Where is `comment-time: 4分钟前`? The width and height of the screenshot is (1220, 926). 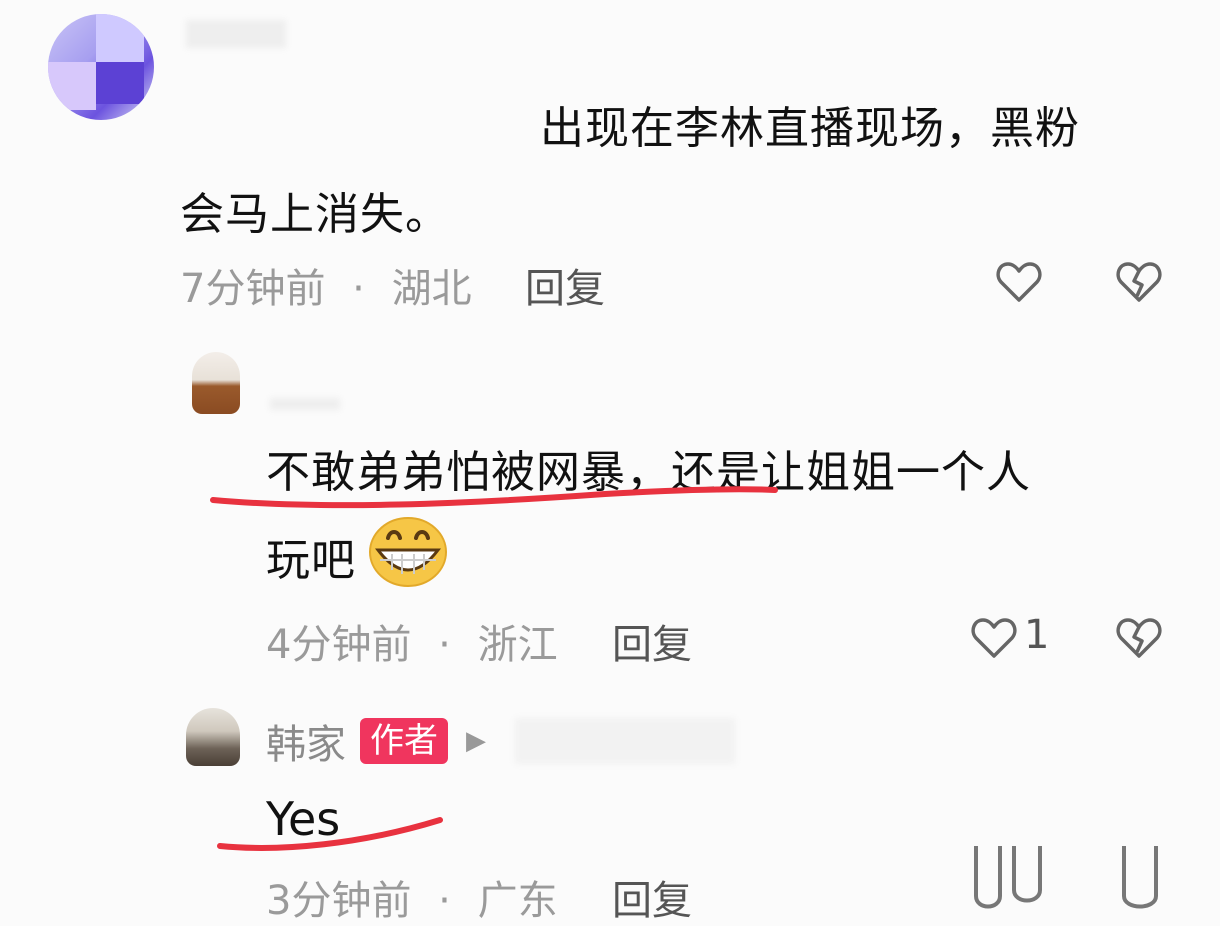 comment-time: 4分钟前 is located at coordinates (339, 645).